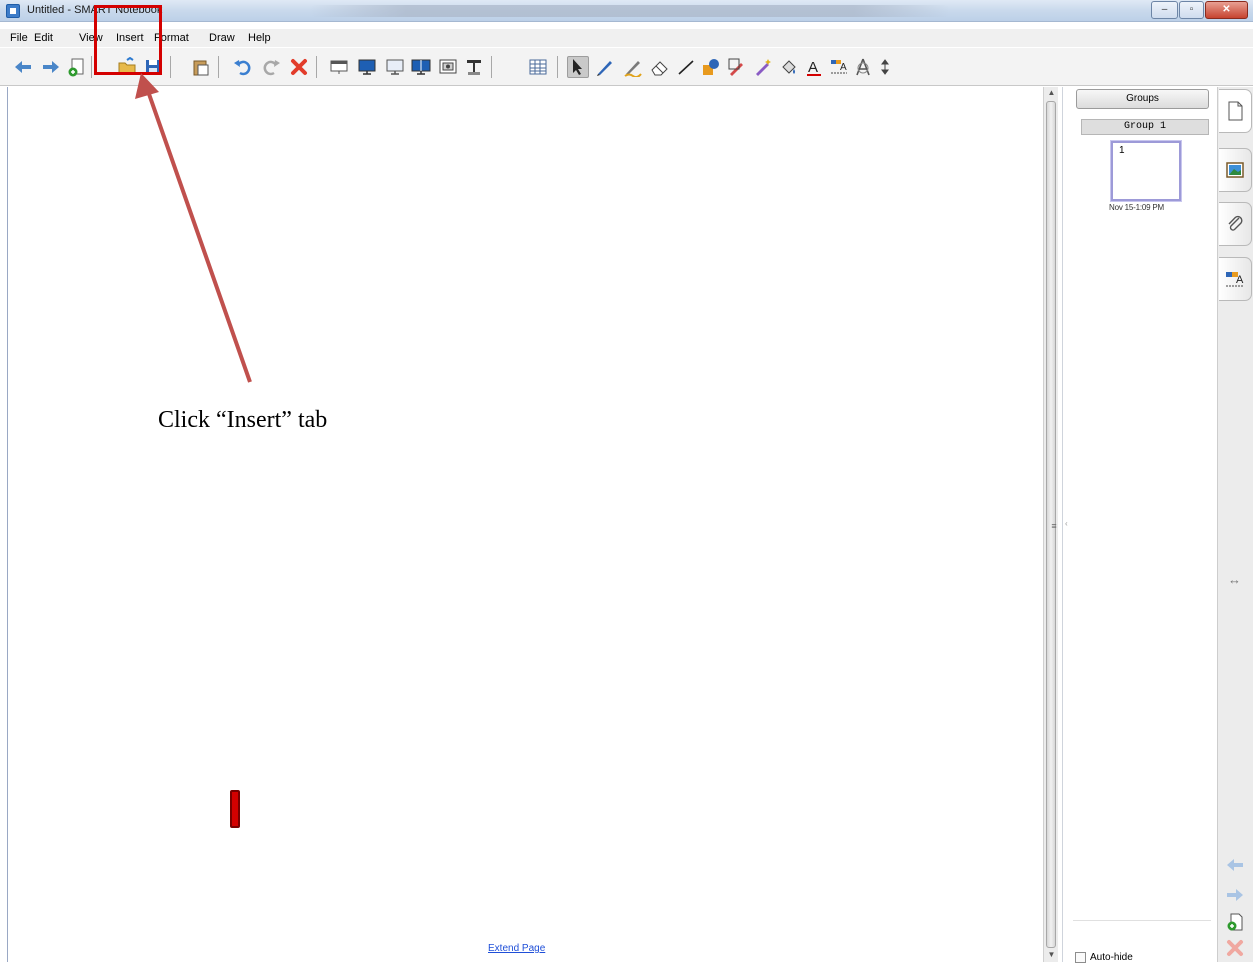 The height and width of the screenshot is (963, 1253). Describe the element at coordinates (1066, 523) in the screenshot. I see `resize-handle-icon: ‹` at that location.